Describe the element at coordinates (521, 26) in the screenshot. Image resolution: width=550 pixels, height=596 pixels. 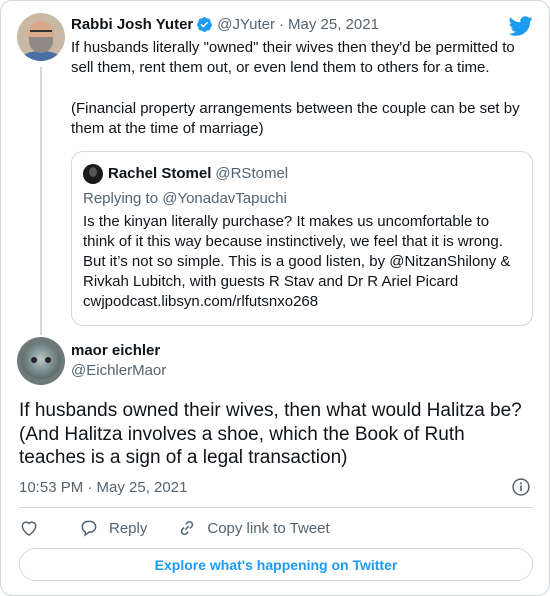
I see `twitter-bird-icon` at that location.